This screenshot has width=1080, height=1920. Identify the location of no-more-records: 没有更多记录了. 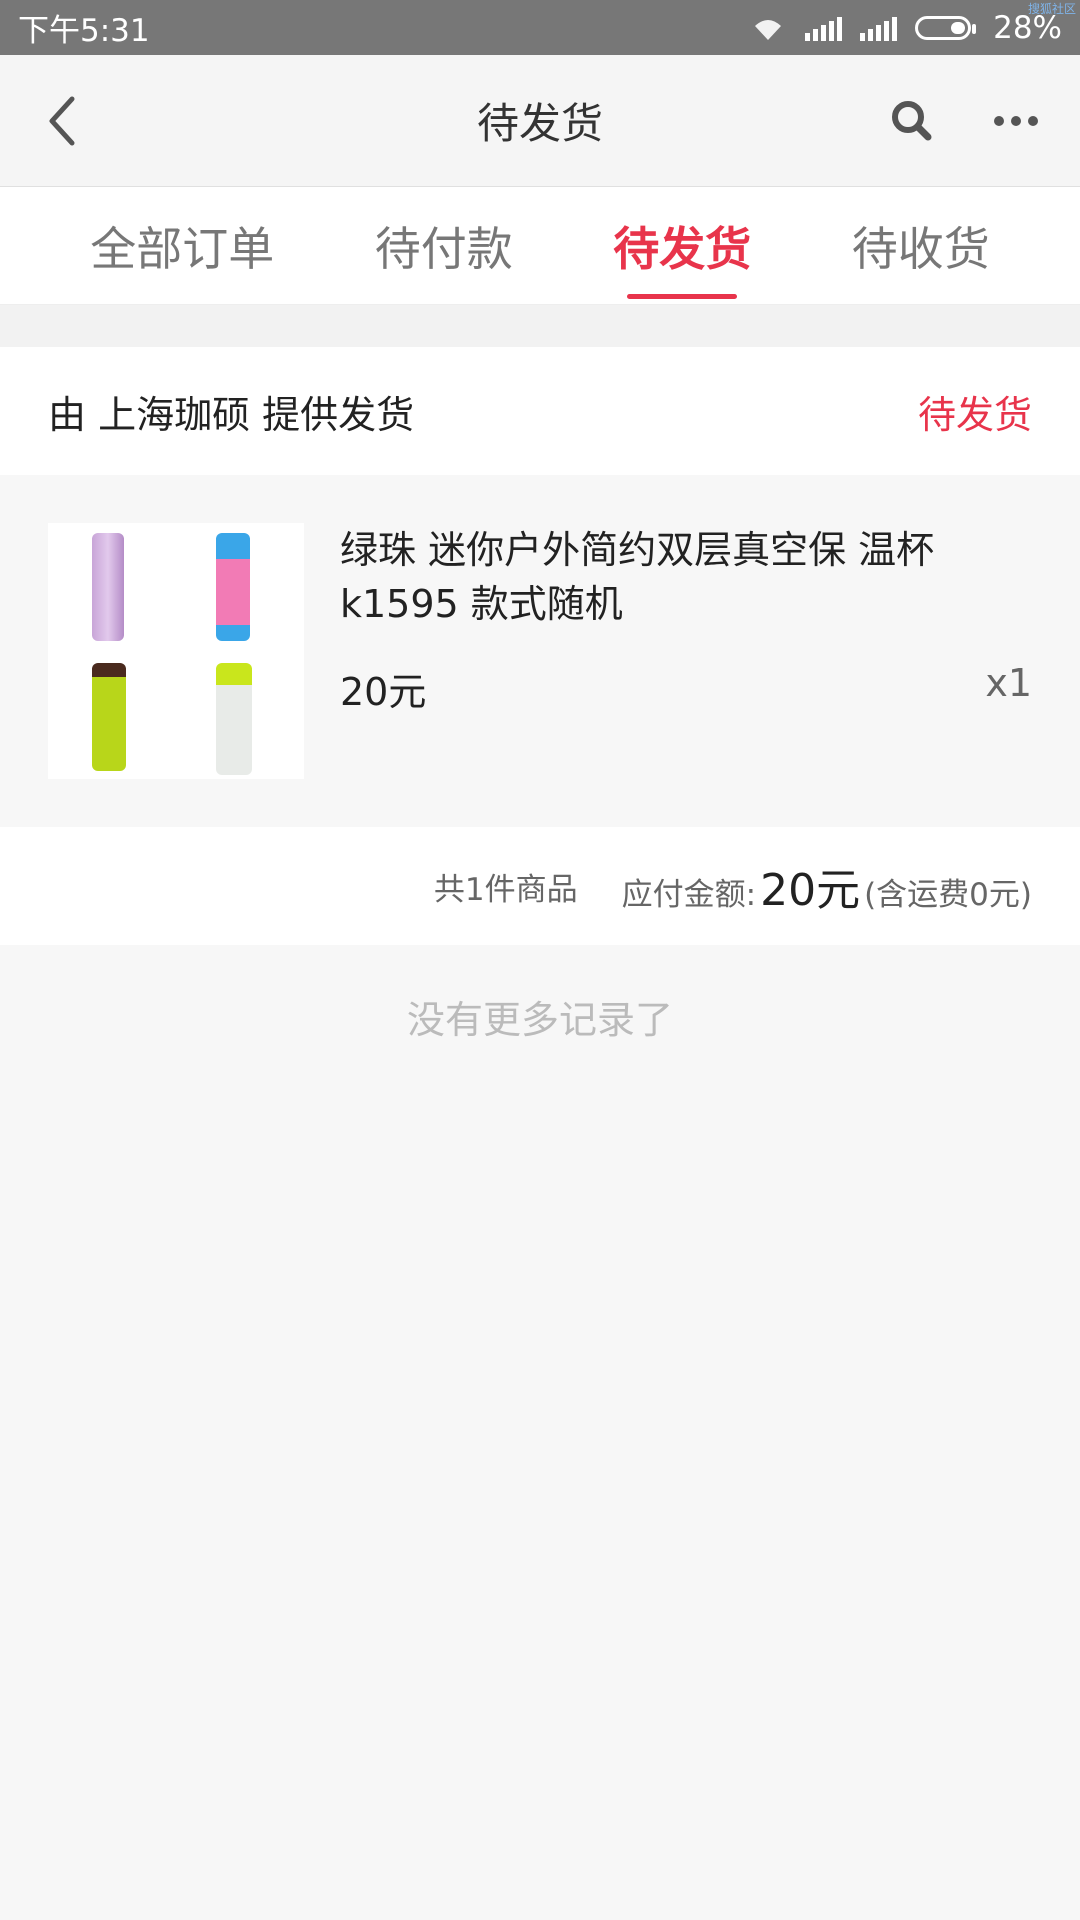
(539, 1020).